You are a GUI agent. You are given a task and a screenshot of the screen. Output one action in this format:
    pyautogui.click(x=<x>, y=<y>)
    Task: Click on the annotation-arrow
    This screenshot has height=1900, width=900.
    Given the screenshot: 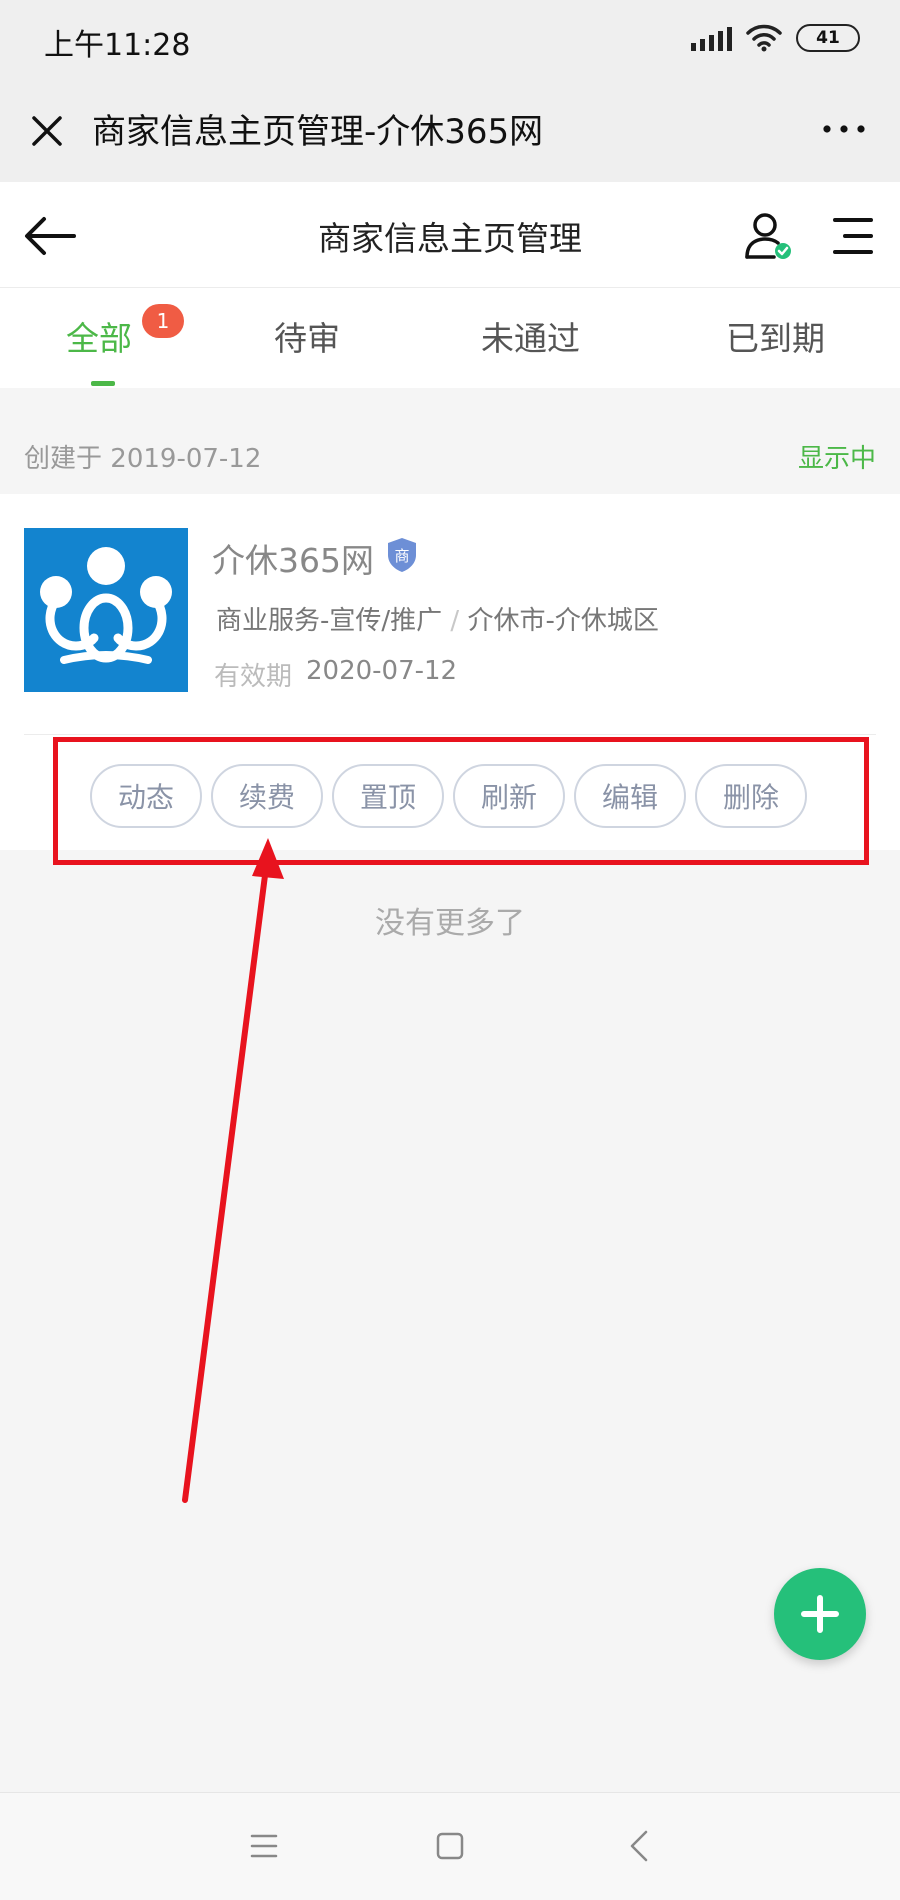 What is the action you would take?
    pyautogui.click(x=233, y=1170)
    